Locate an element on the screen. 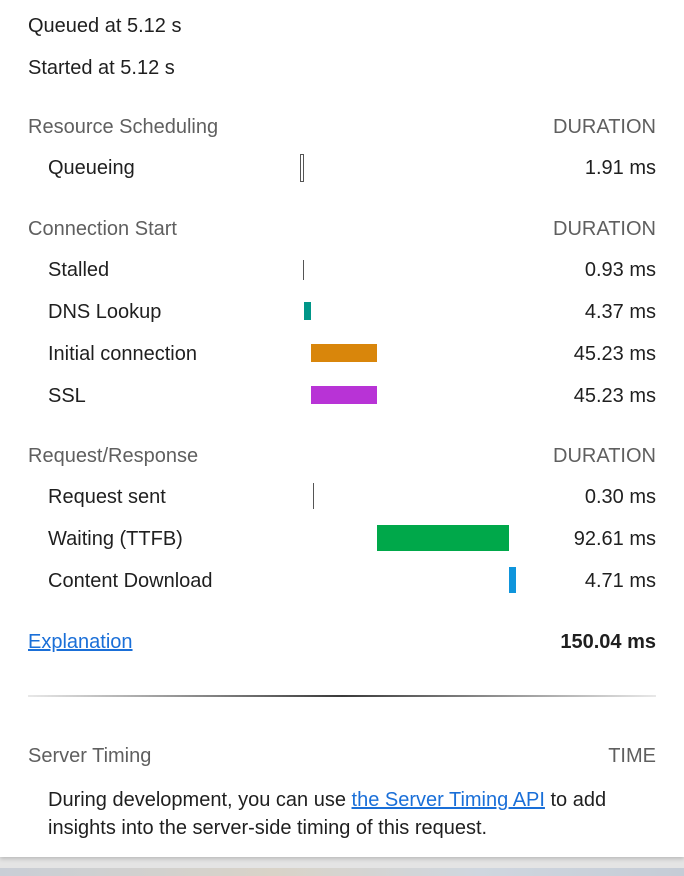 The width and height of the screenshot is (684, 876). section-header-connection-start: Connection Start DURATION is located at coordinates (342, 229).